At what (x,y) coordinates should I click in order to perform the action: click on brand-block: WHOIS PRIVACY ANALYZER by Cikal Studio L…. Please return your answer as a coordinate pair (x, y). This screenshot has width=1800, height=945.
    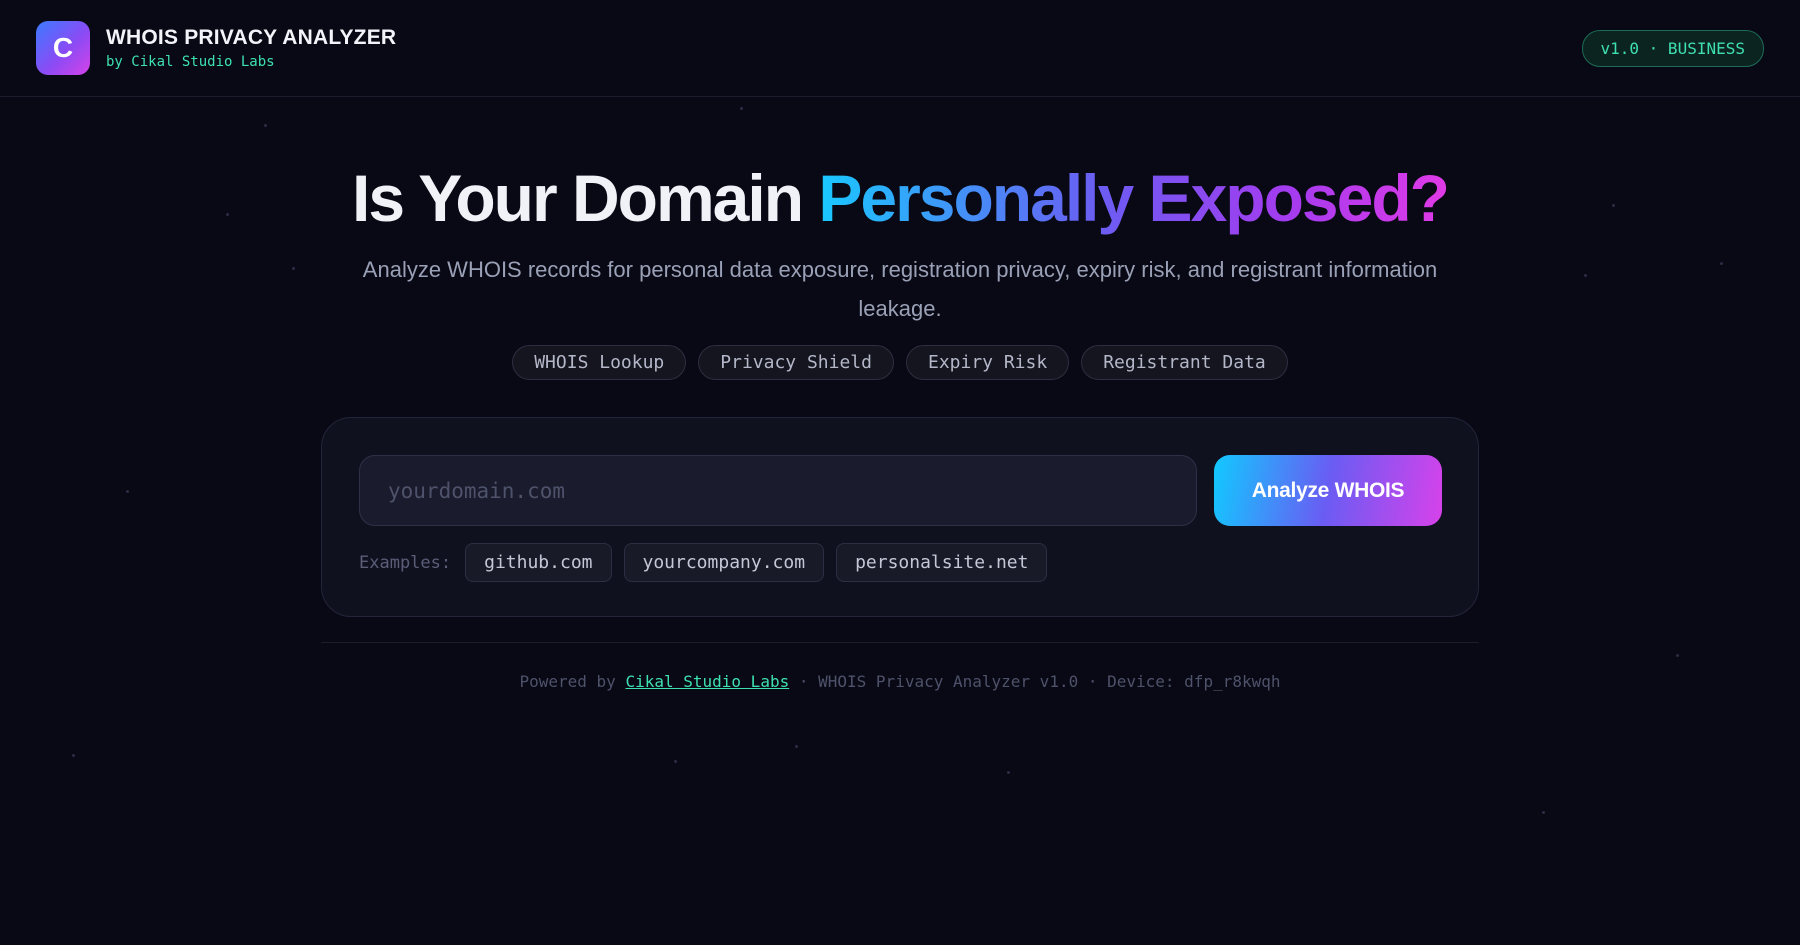
    Looking at the image, I should click on (251, 48).